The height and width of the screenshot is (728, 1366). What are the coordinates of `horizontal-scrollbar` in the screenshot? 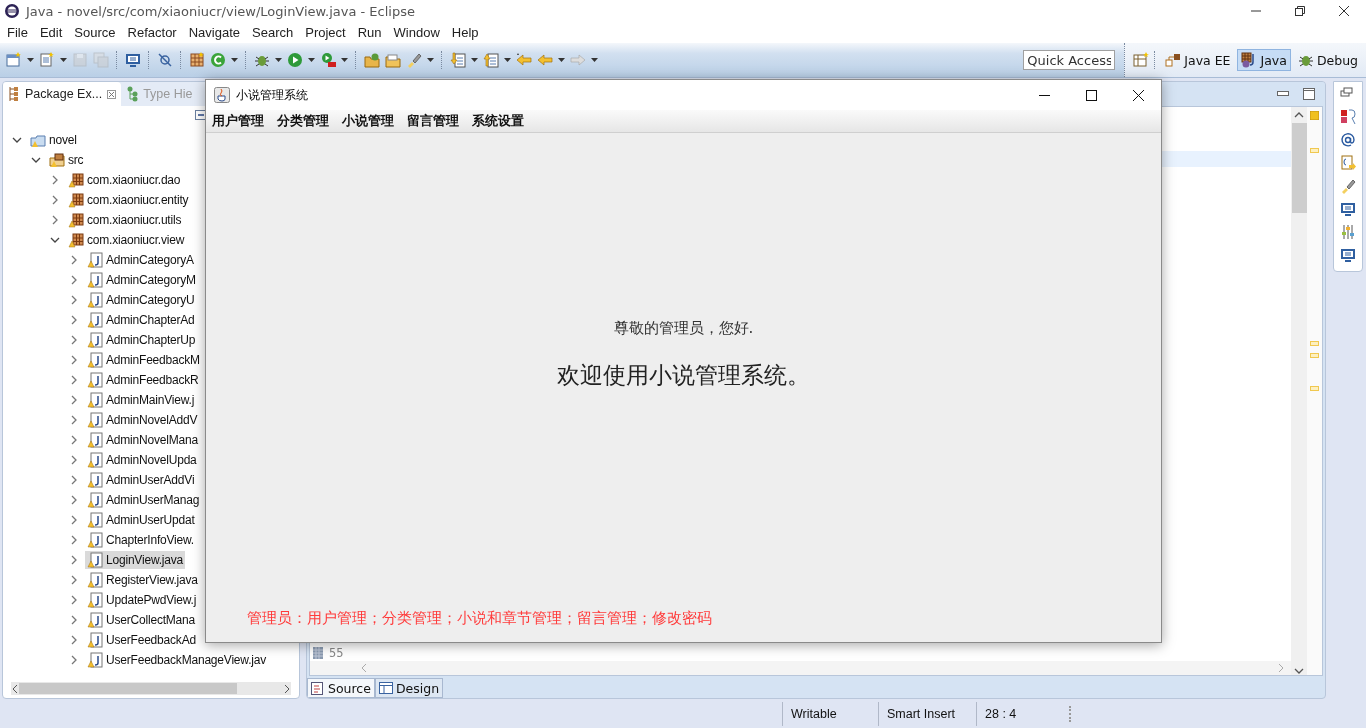 It's located at (151, 688).